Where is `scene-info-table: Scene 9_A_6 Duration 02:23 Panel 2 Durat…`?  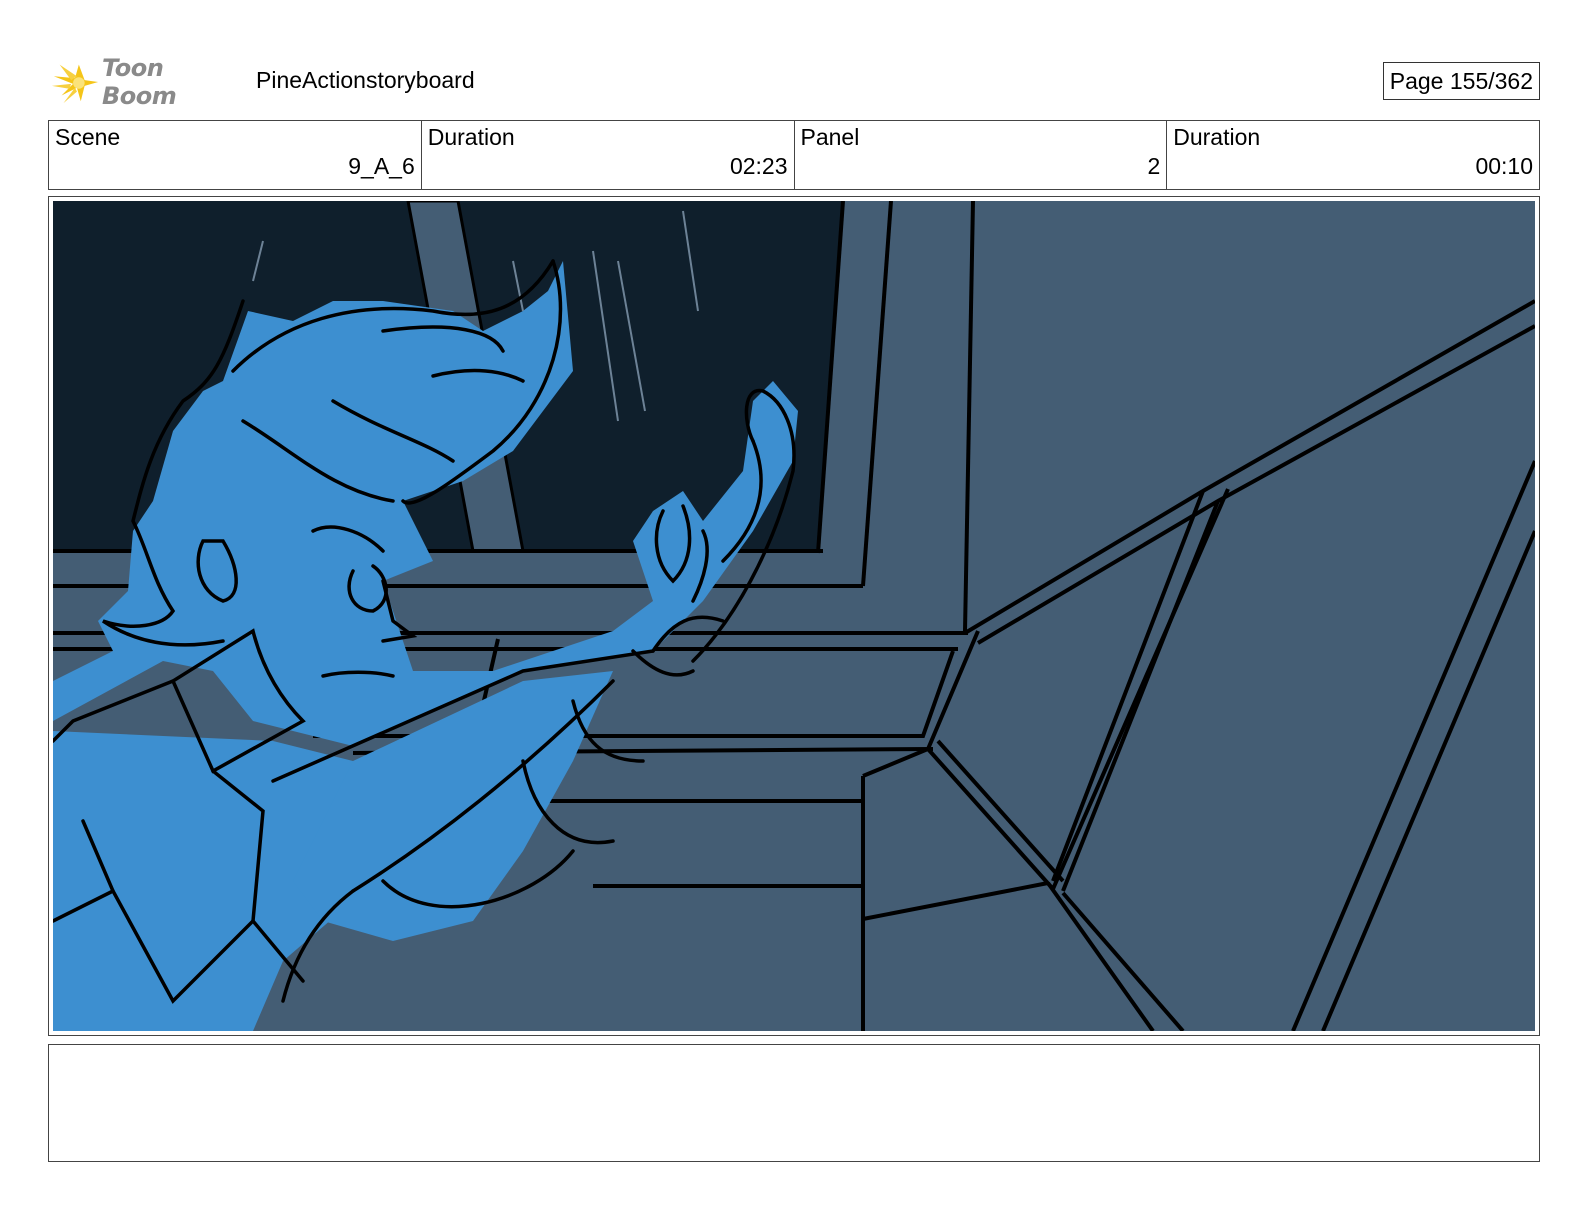 scene-info-table: Scene 9_A_6 Duration 02:23 Panel 2 Durat… is located at coordinates (794, 155).